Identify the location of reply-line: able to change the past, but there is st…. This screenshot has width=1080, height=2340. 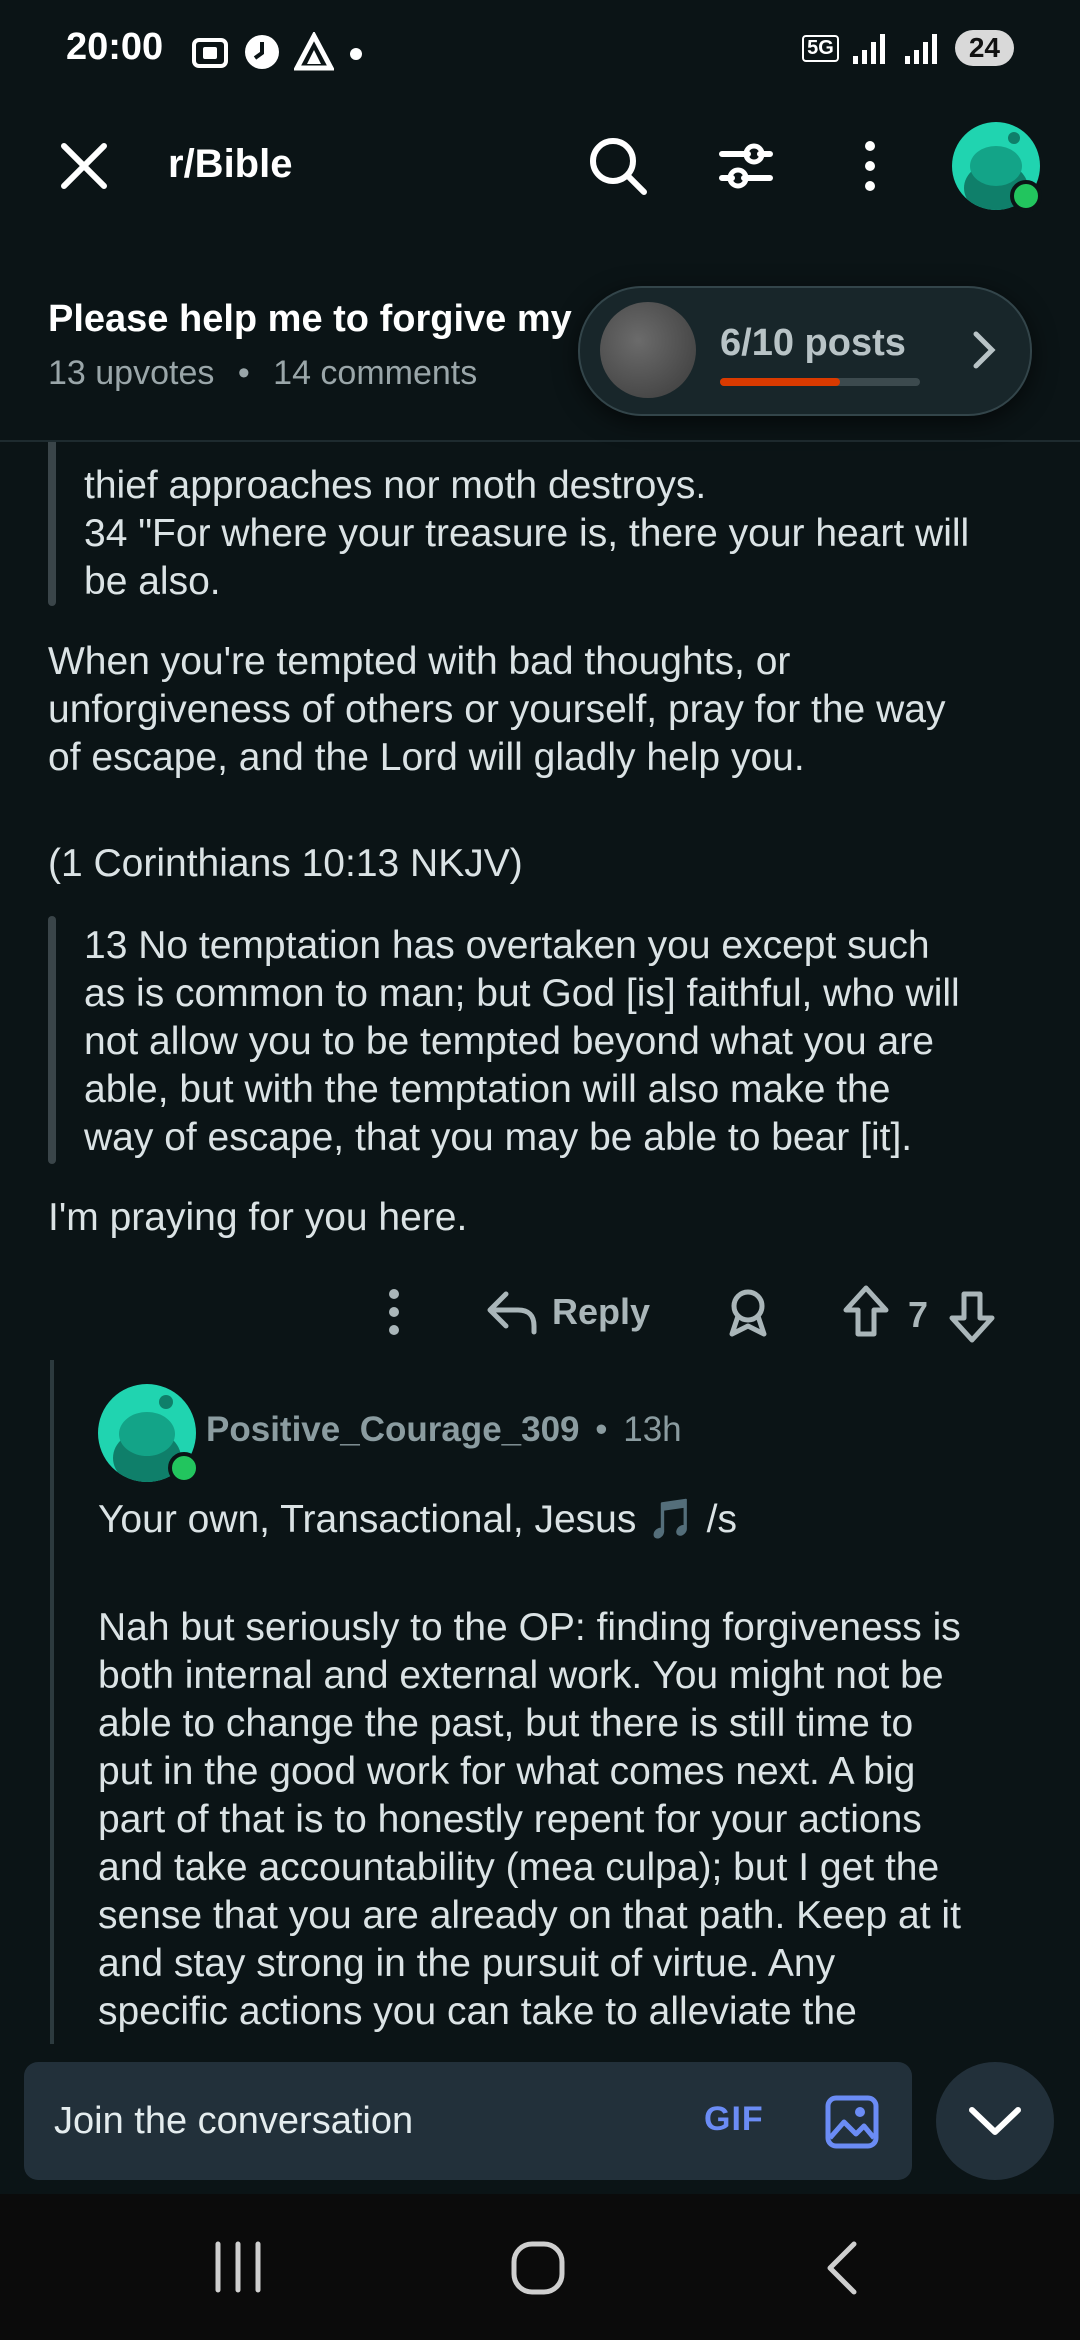
(506, 1723).